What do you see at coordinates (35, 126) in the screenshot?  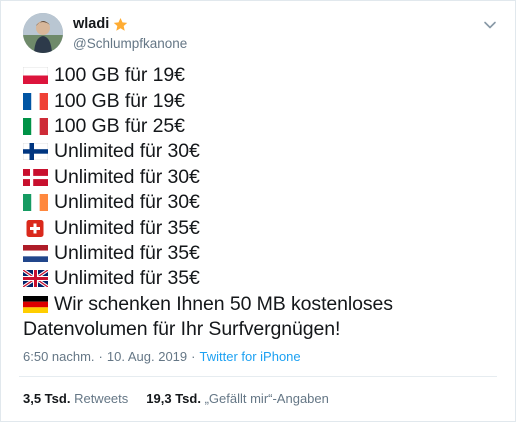 I see `italy-flag-icon` at bounding box center [35, 126].